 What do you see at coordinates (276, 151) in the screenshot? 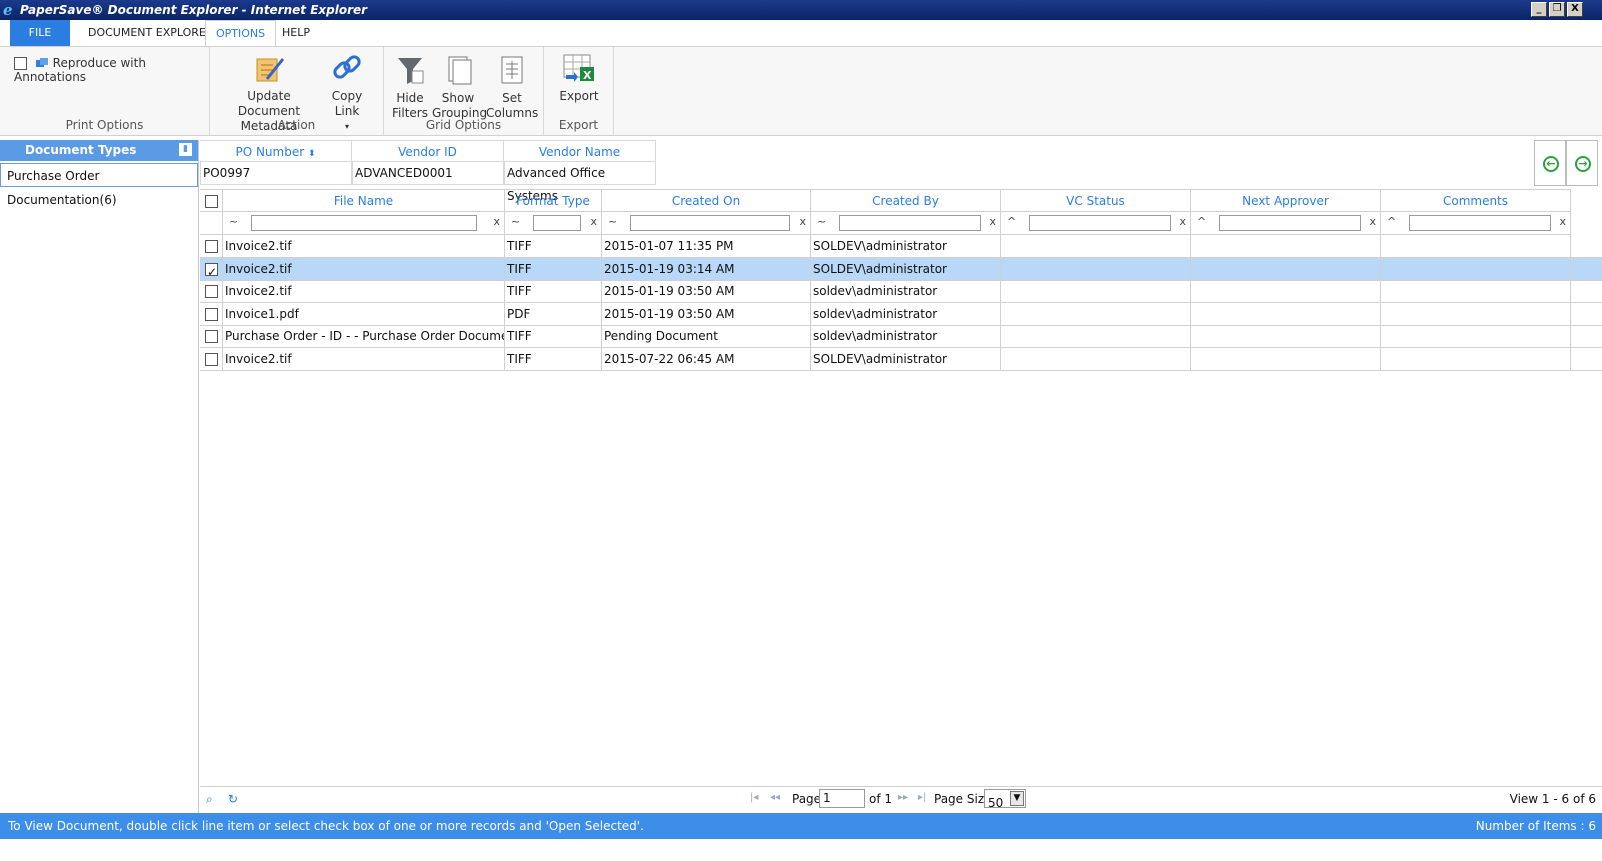
I see `po-number-header: PO Number ⬍` at bounding box center [276, 151].